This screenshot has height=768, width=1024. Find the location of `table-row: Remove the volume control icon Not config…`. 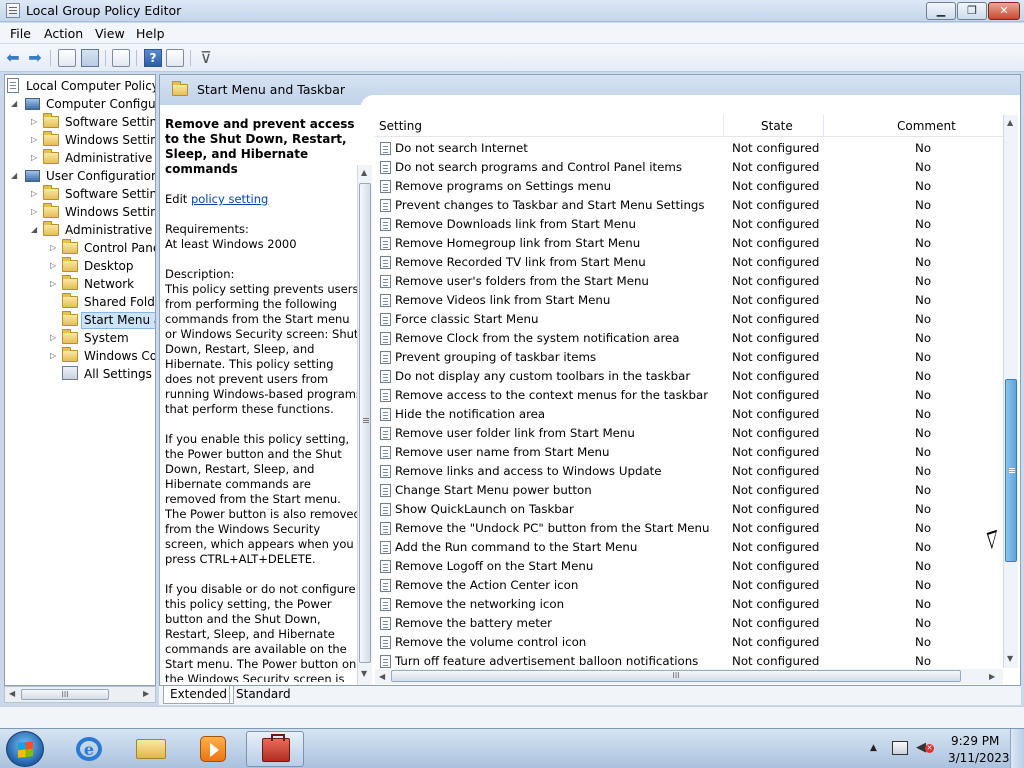

table-row: Remove the volume control icon Not config… is located at coordinates (689, 642).